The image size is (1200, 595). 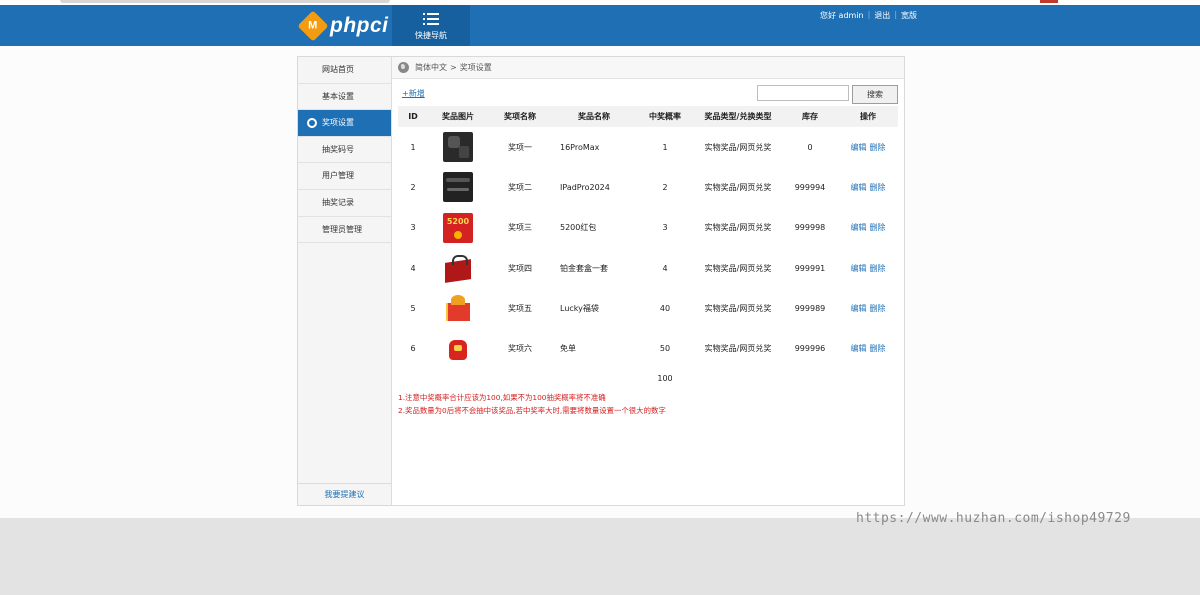 I want to click on cell-prize-level: 奖项二, so click(x=520, y=187).